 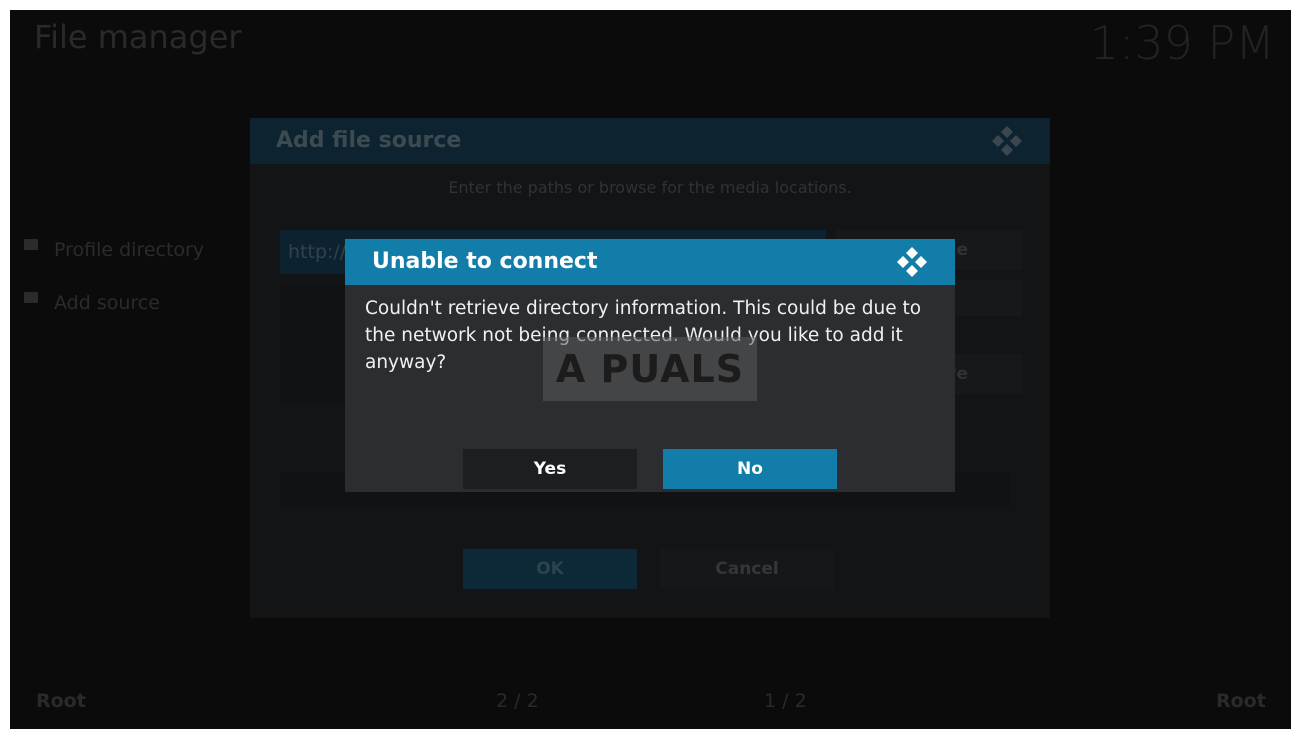 I want to click on modal-title: Unable to connect, so click(x=485, y=261).